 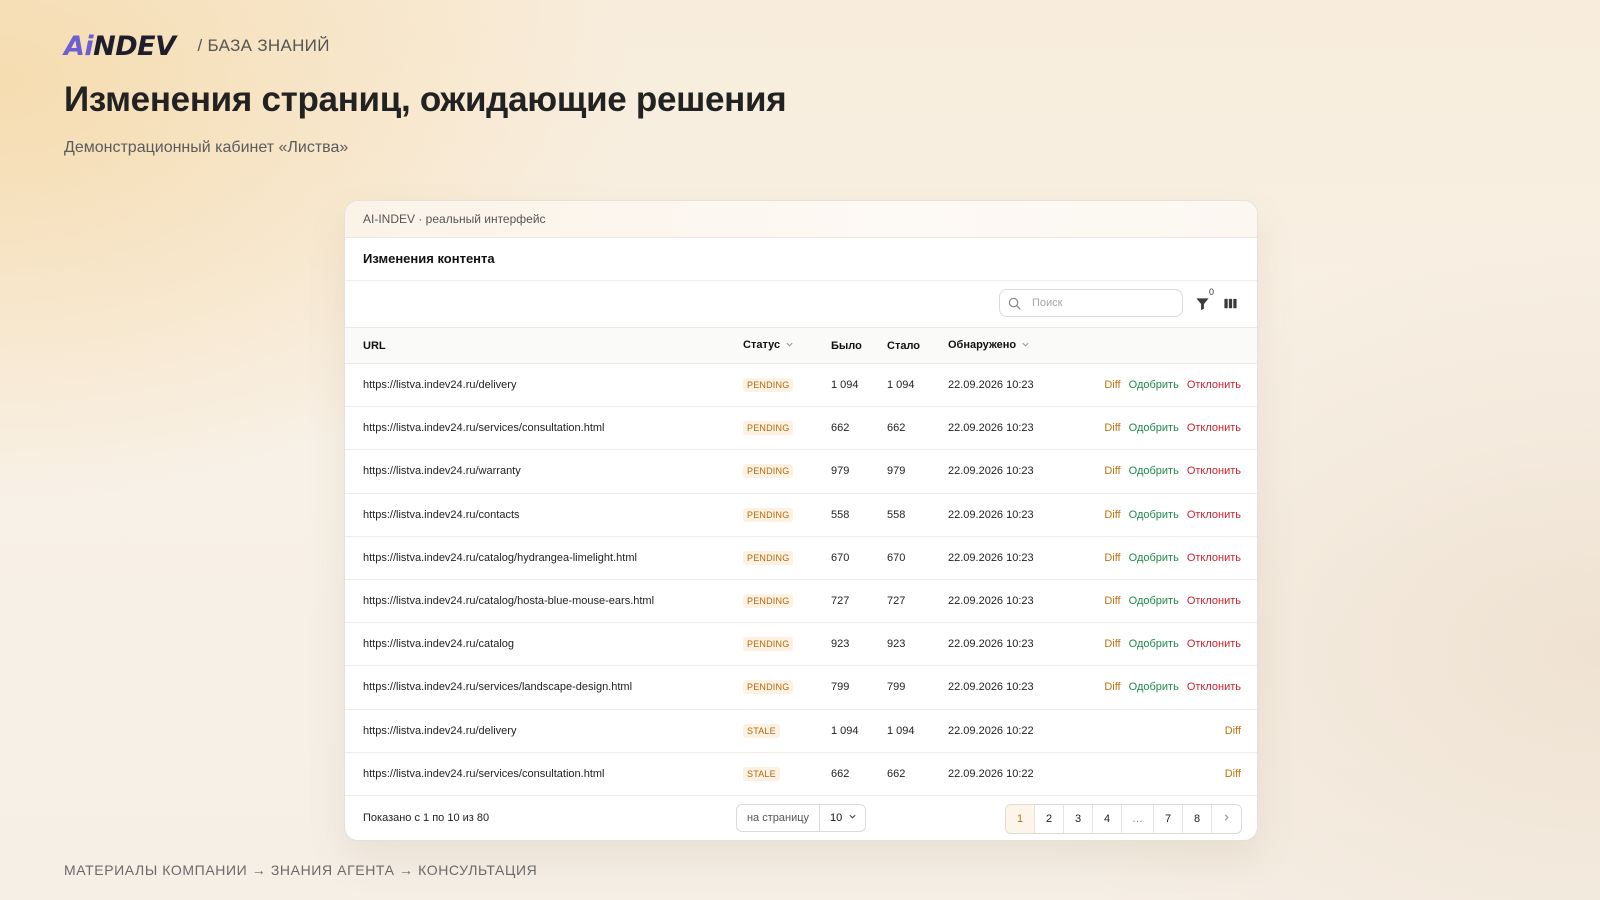 I want to click on row-url: https://listva.indev24.ru/warranty, so click(x=442, y=471).